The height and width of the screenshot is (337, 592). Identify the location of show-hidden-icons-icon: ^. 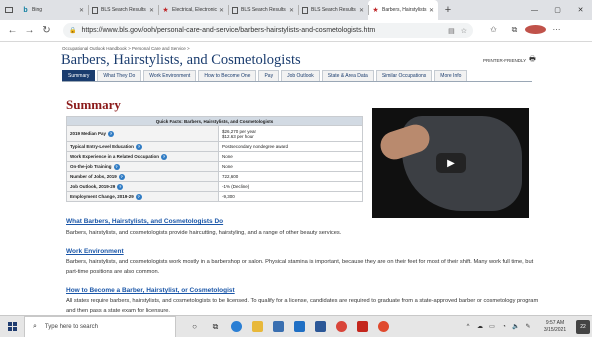
(468, 327).